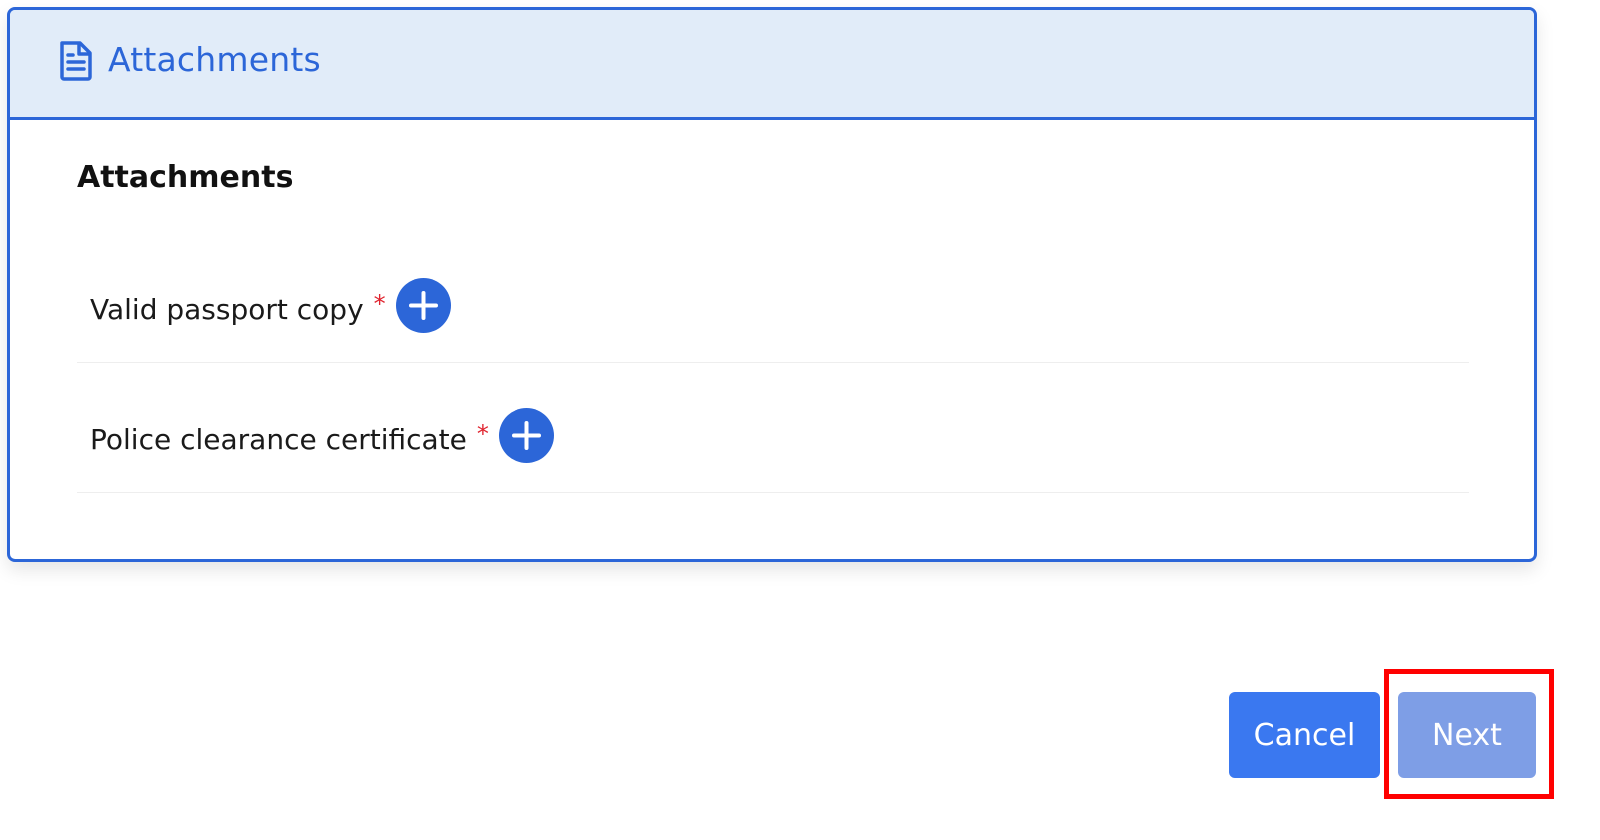 The height and width of the screenshot is (840, 1600). What do you see at coordinates (227, 309) in the screenshot?
I see `attachment-label: Valid passport copy` at bounding box center [227, 309].